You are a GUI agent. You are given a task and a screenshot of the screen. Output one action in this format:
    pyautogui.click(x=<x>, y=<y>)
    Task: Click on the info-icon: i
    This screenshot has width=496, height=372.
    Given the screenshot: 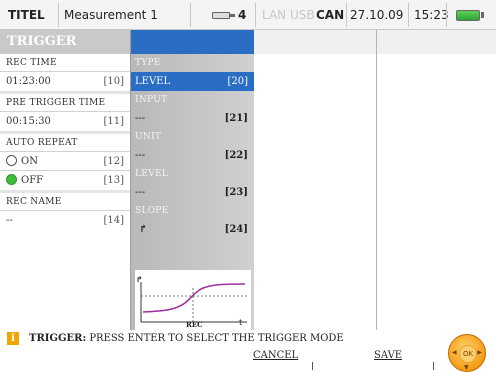 What is the action you would take?
    pyautogui.click(x=13, y=338)
    